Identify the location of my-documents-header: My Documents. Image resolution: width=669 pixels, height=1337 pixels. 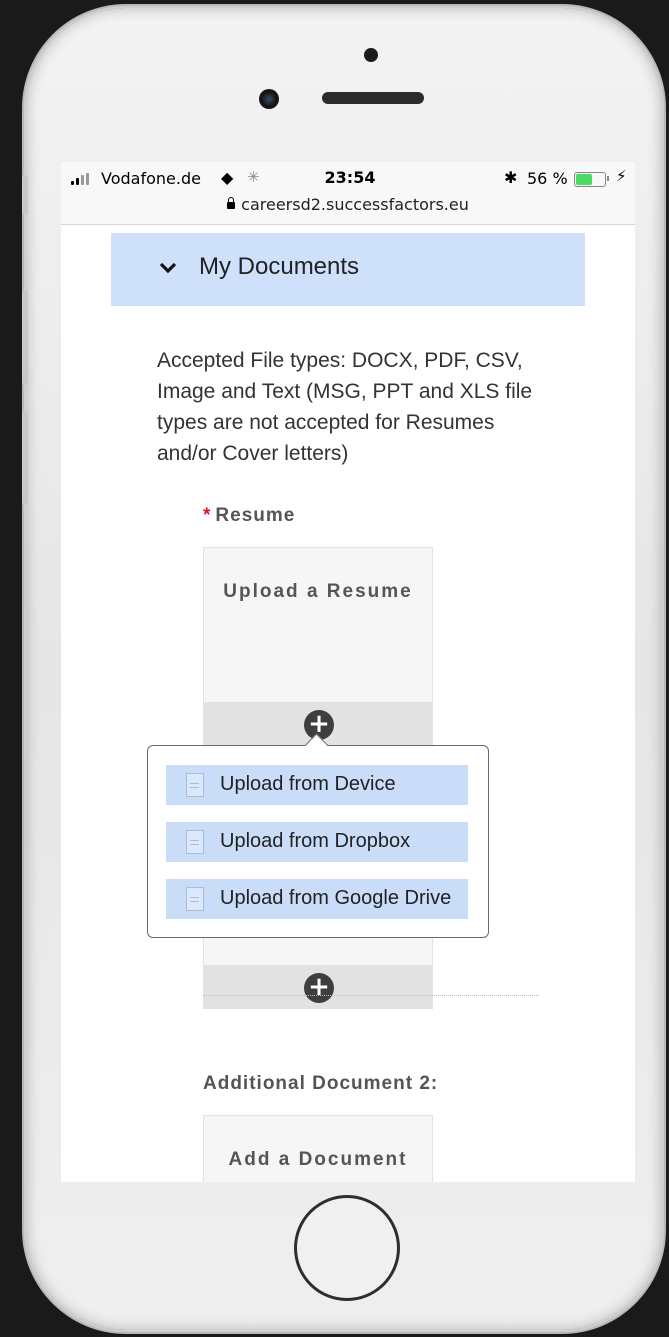
(348, 269).